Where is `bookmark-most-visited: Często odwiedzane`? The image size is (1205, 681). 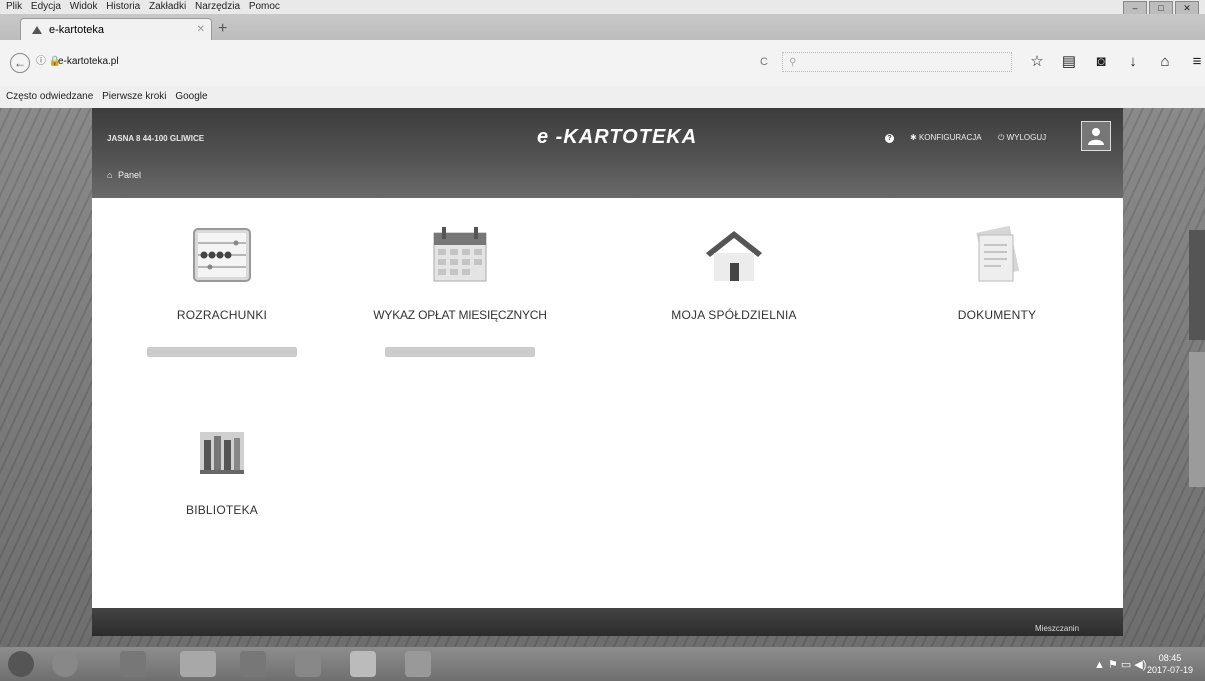
bookmark-most-visited: Często odwiedzane is located at coordinates (49, 96).